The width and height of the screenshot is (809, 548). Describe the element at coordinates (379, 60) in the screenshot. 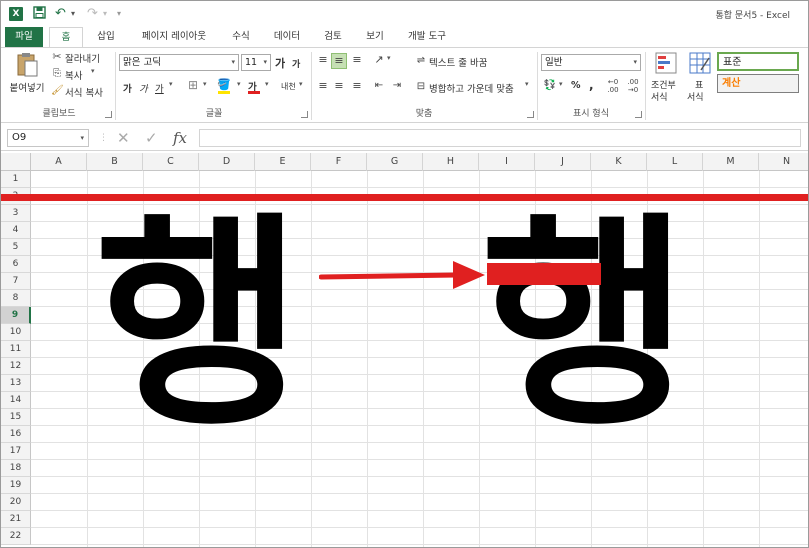

I see `orientation-icon: ↗` at that location.